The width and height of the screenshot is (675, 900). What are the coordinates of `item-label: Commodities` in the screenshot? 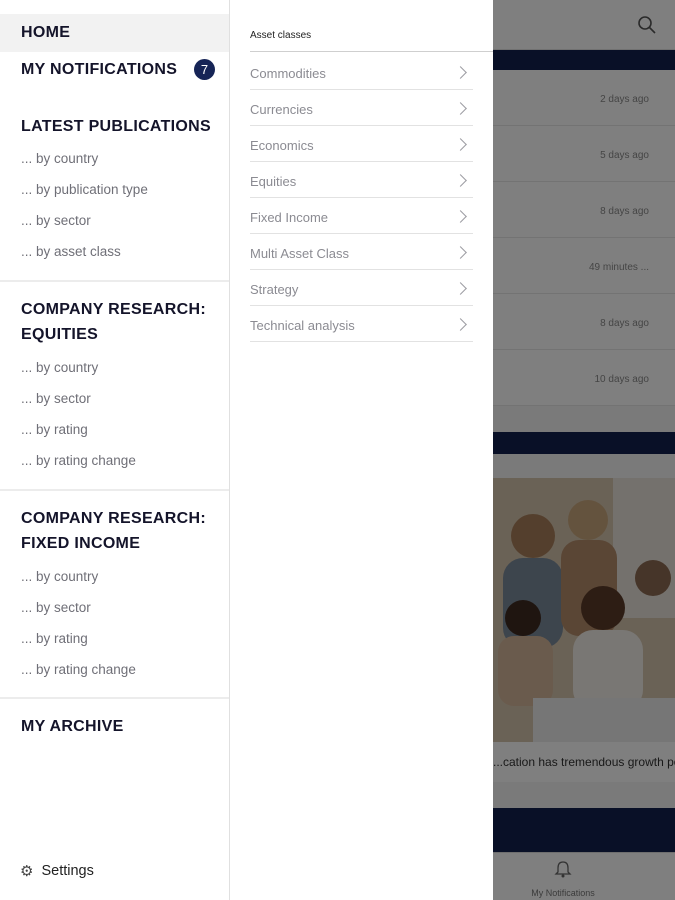 It's located at (288, 73).